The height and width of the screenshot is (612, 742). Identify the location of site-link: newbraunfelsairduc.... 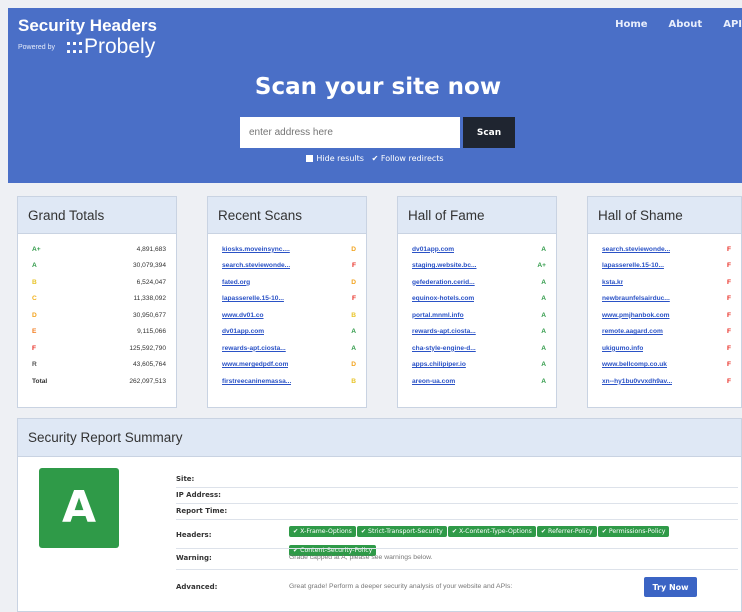
(636, 298).